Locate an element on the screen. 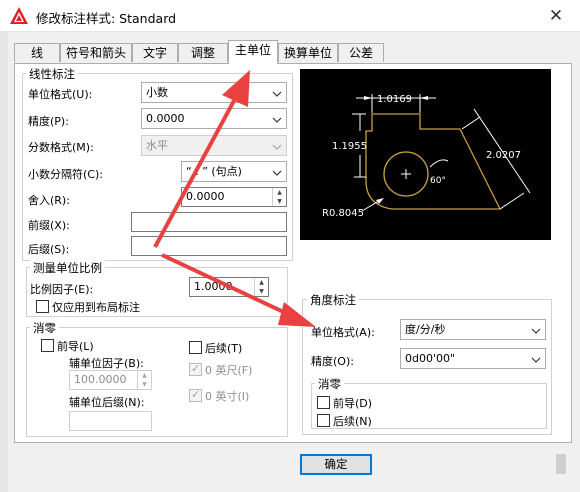  roundoff-spinner: ▲ ▼ is located at coordinates (279, 197).